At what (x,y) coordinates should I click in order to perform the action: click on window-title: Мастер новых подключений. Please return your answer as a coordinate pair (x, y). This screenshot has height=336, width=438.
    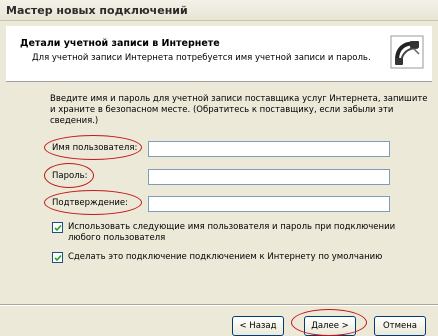
    Looking at the image, I should click on (97, 10).